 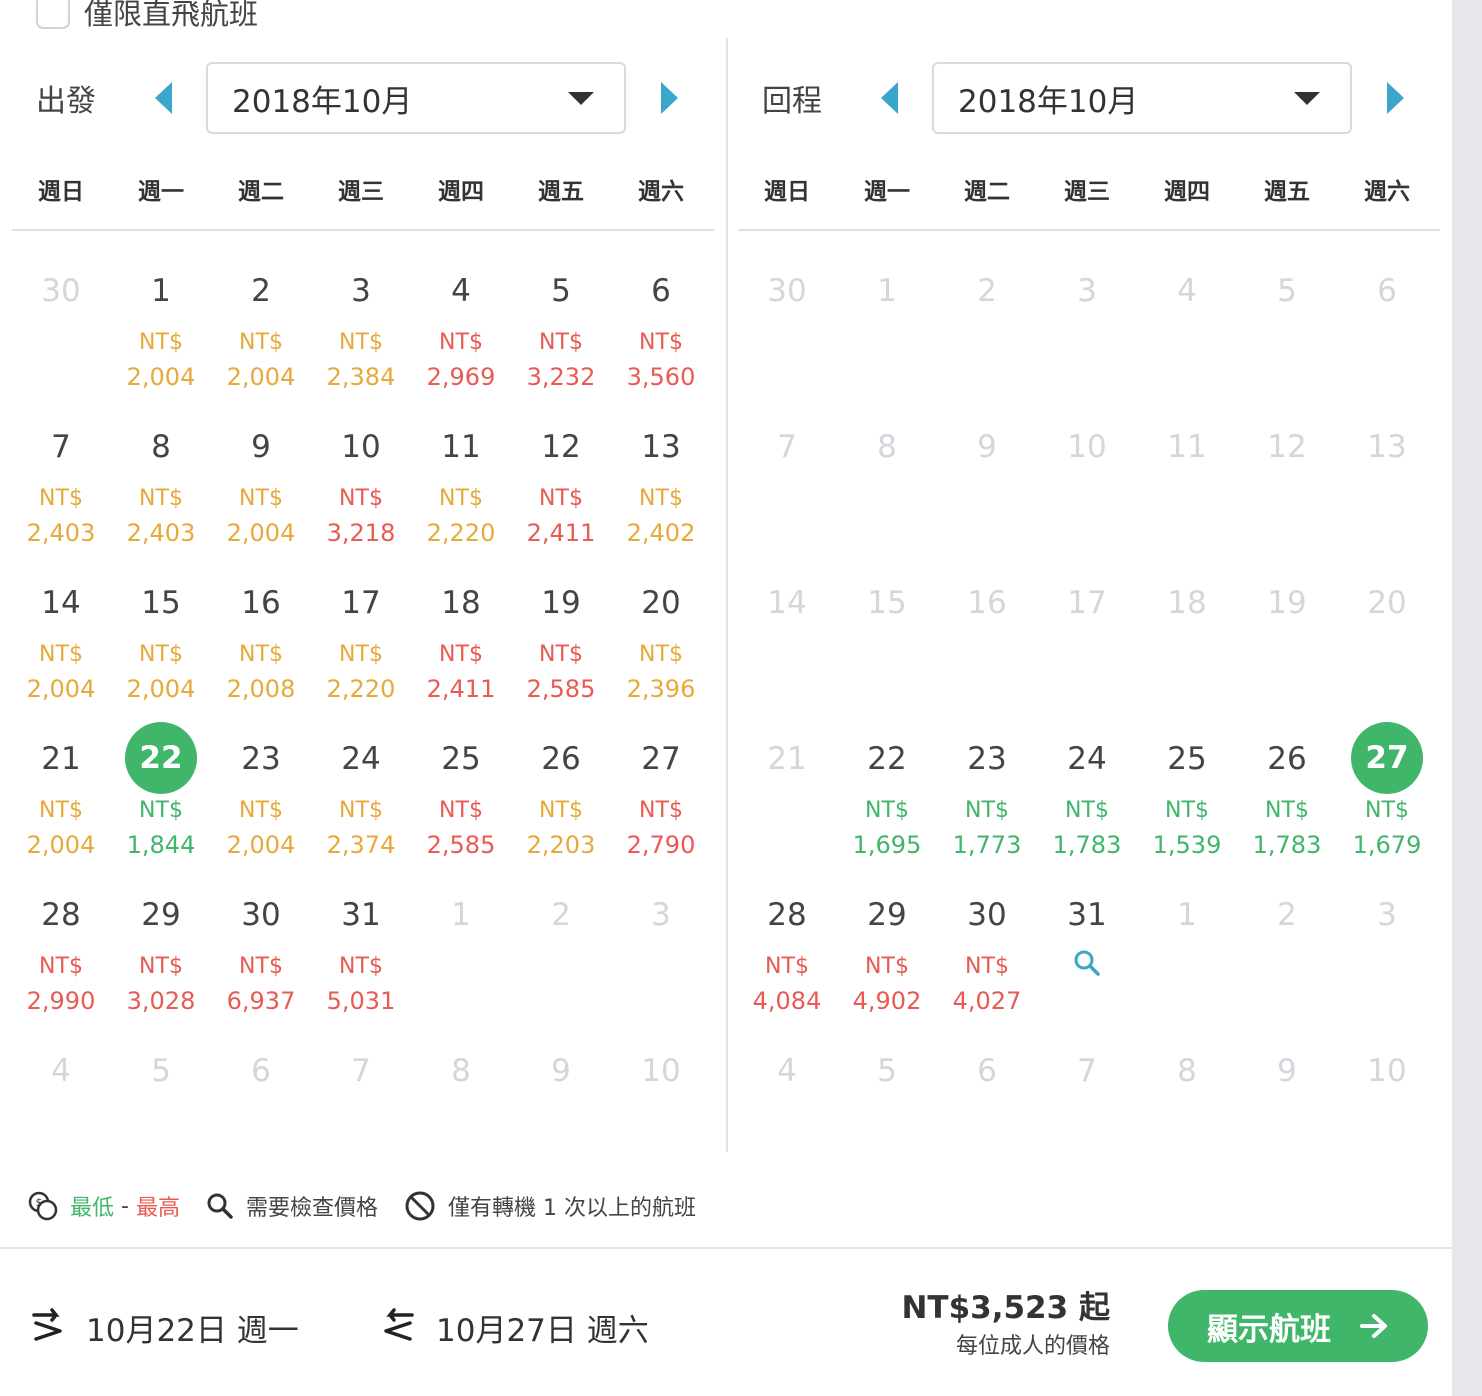 I want to click on return-flight-icon, so click(x=399, y=1324).